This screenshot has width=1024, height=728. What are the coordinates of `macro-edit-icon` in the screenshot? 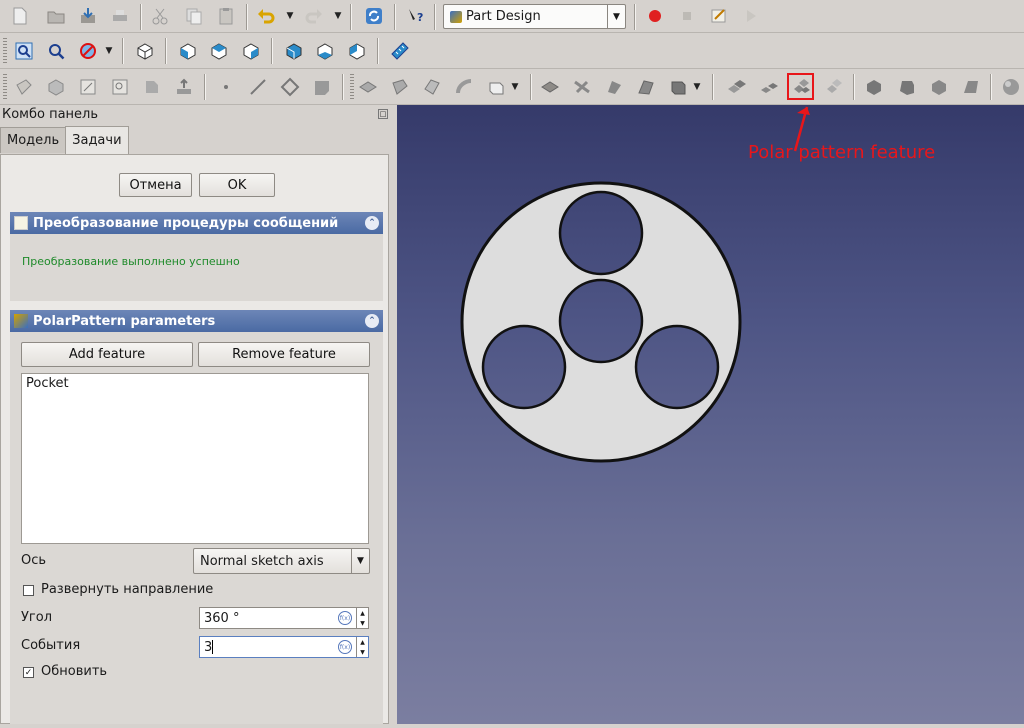 It's located at (719, 16).